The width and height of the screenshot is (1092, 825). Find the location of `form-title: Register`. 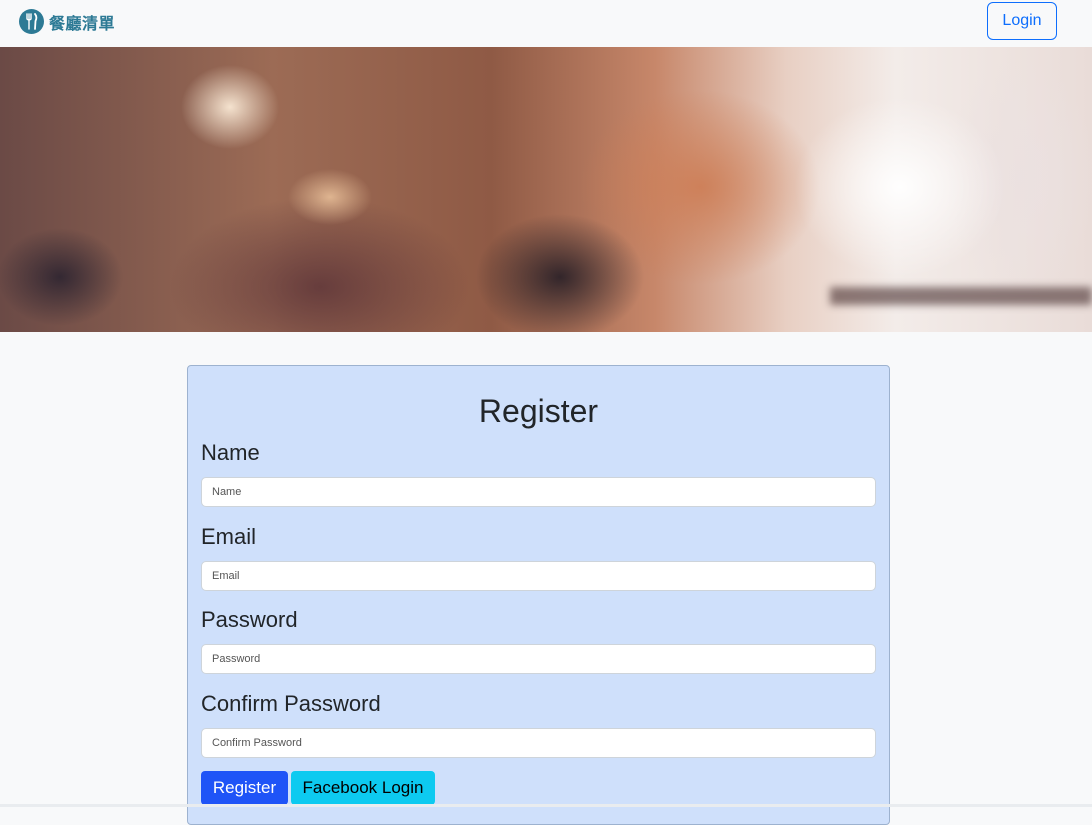

form-title: Register is located at coordinates (538, 411).